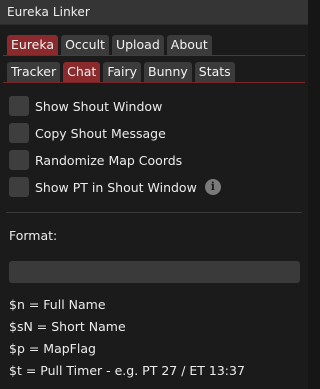 This screenshot has height=389, width=320. I want to click on help-text-short-name: $sN = Short Name, so click(67, 326).